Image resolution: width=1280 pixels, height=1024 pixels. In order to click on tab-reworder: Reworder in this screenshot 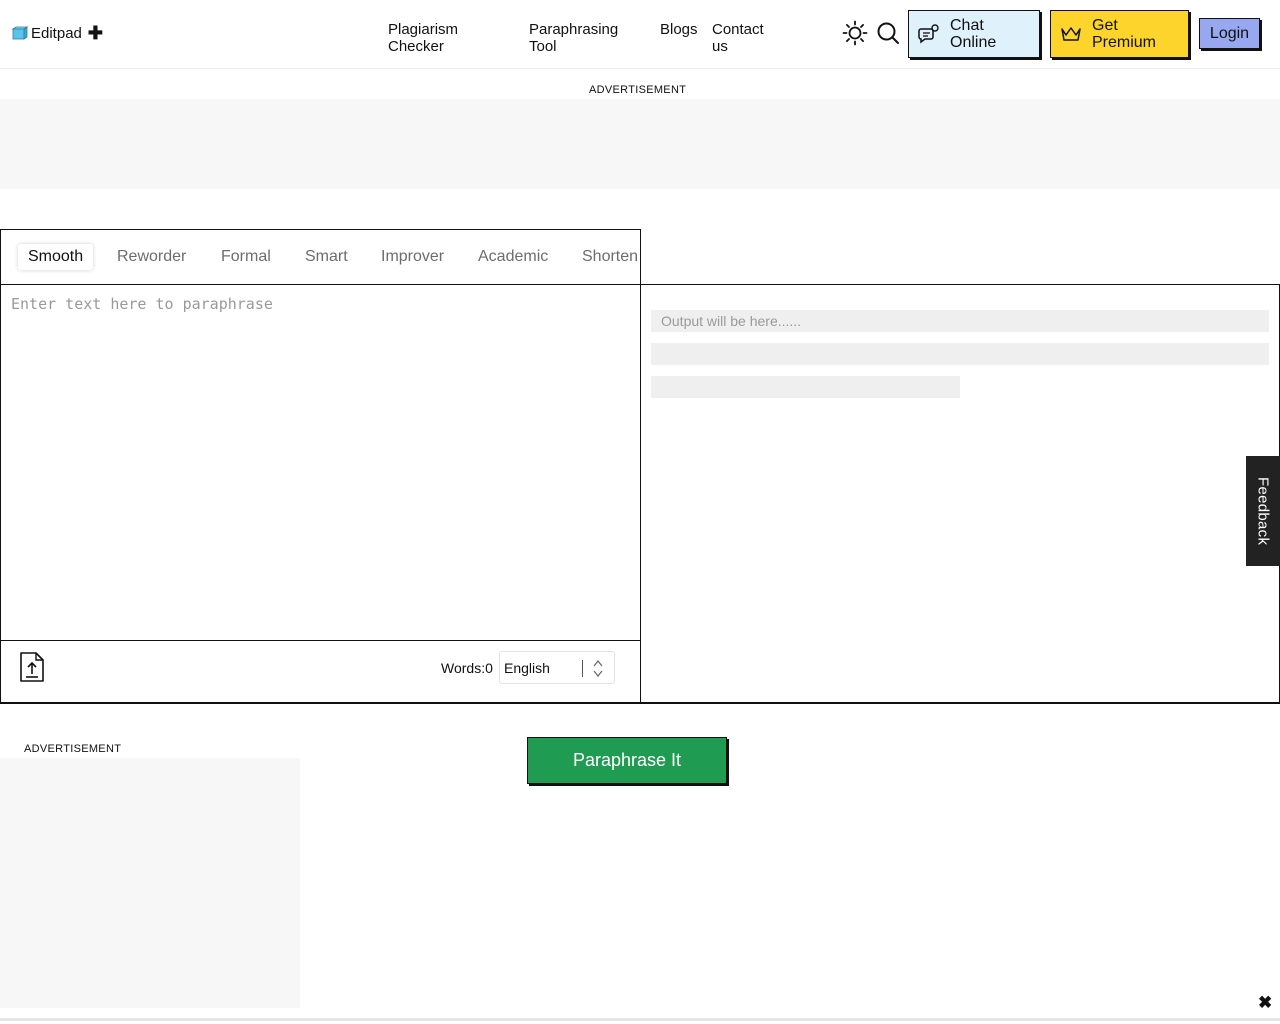, I will do `click(151, 257)`.